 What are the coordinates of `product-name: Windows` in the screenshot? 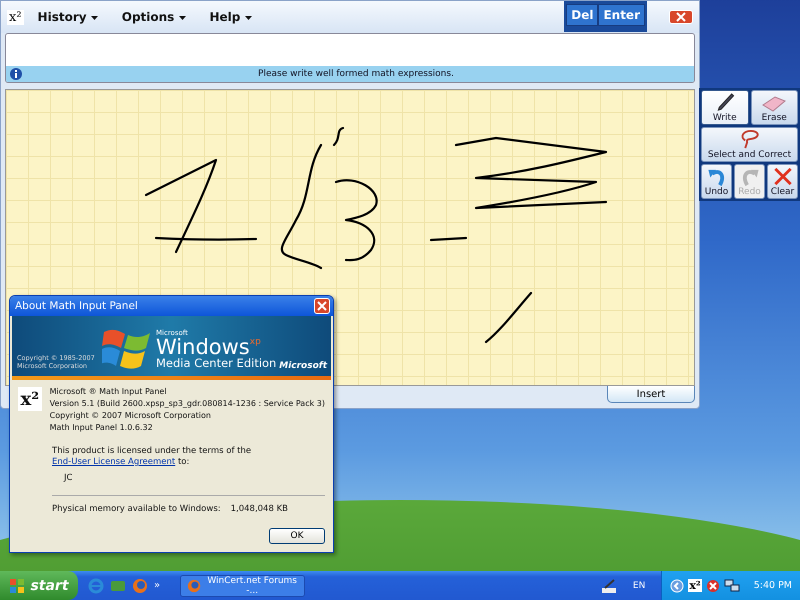 It's located at (203, 347).